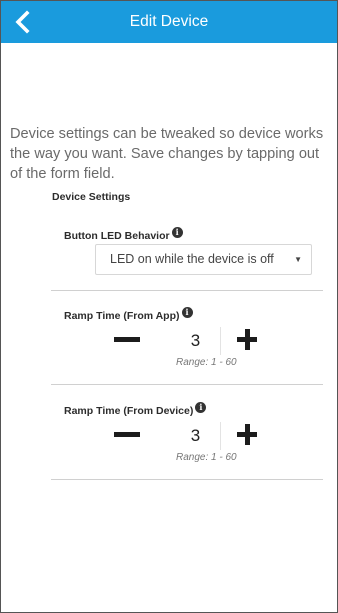  I want to click on ramp-device-decrement-button, so click(127, 435).